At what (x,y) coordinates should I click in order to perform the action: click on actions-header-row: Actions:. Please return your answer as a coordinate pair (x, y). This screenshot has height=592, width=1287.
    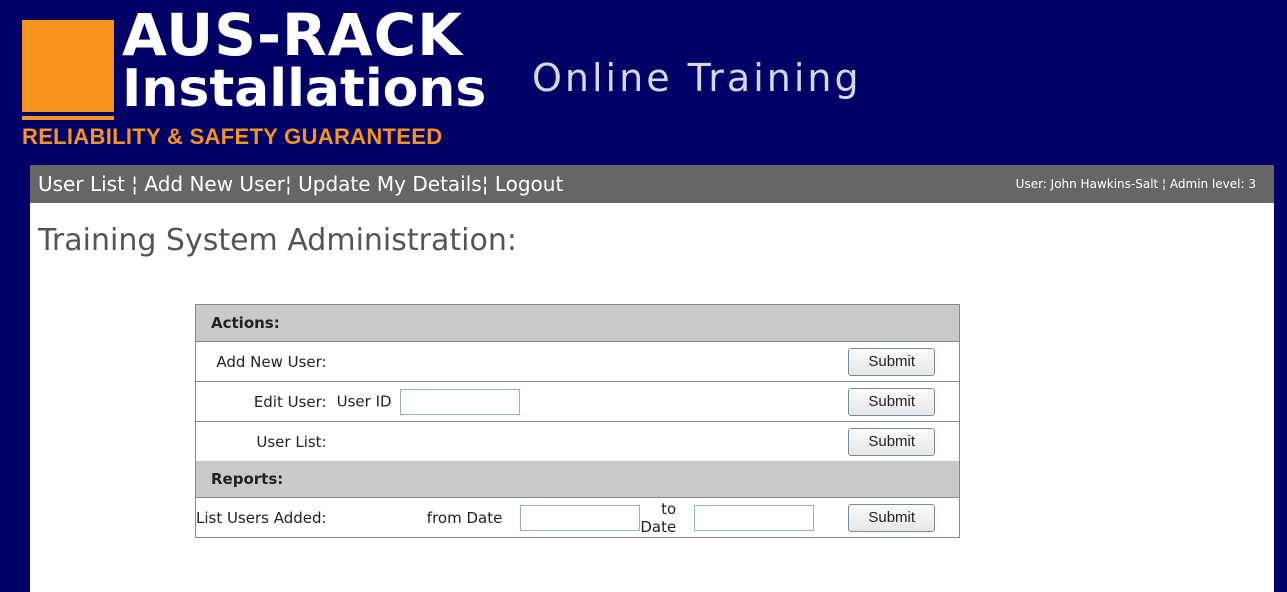
    Looking at the image, I should click on (577, 323).